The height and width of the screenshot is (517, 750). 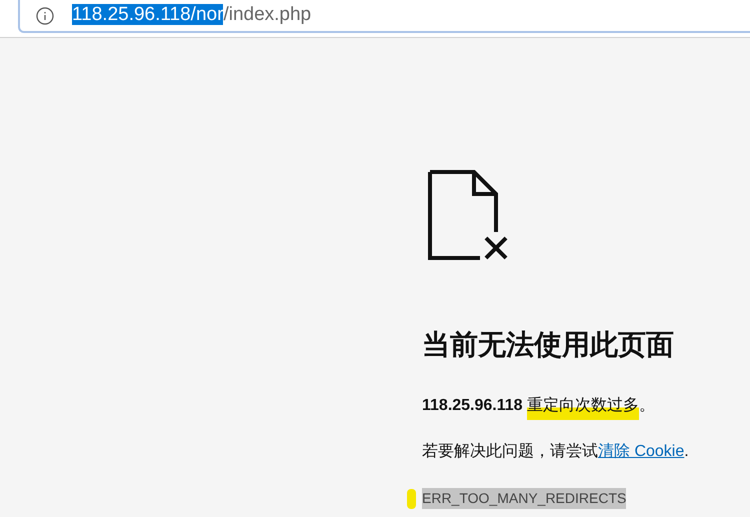 I want to click on error-code: ERR_TOO_MANY_REDIRECTS, so click(x=524, y=498).